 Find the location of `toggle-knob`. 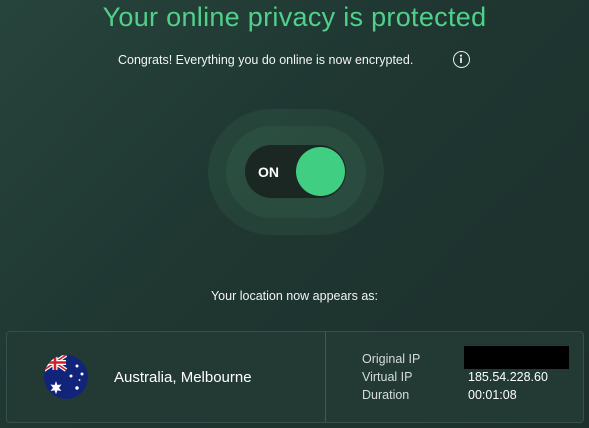

toggle-knob is located at coordinates (320, 171).